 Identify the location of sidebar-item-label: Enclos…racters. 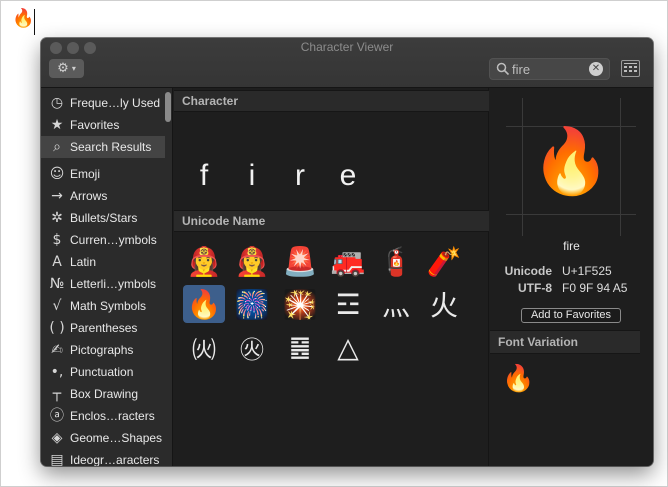
(112, 416).